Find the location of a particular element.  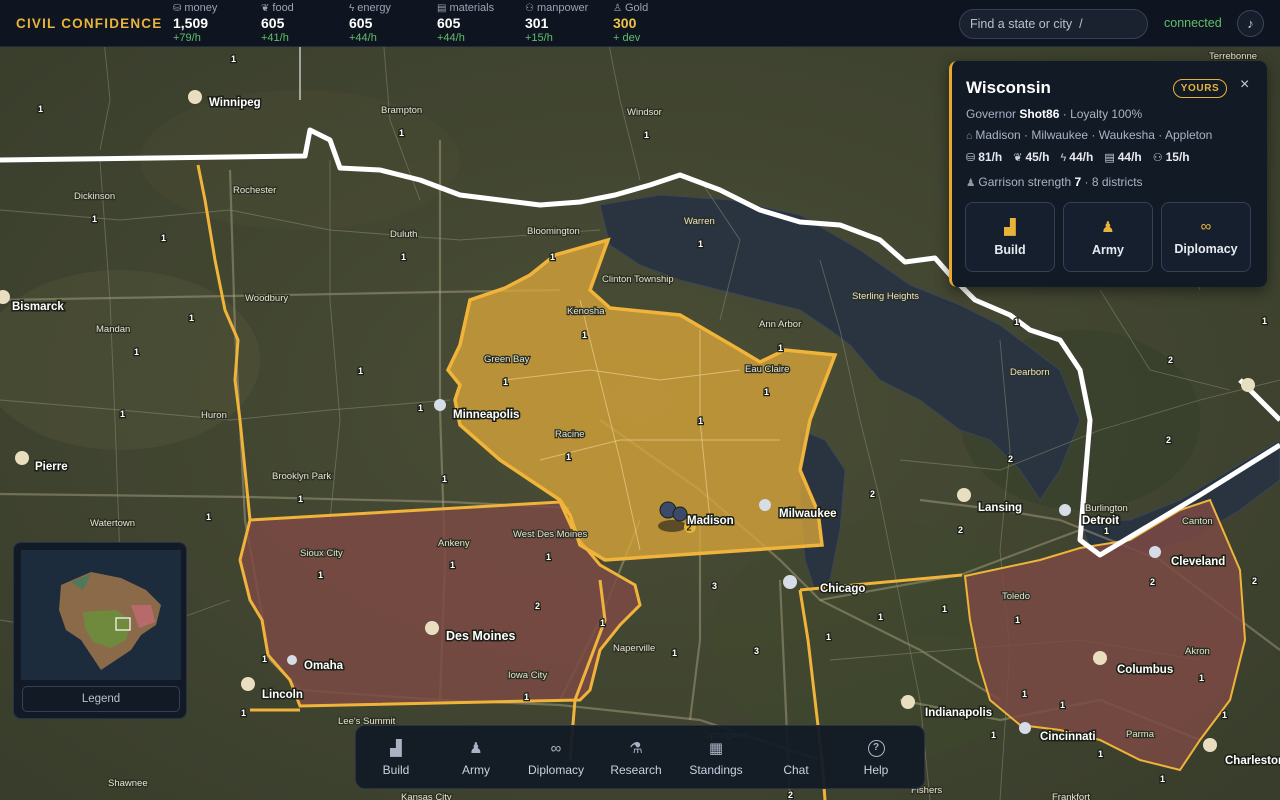

svg-text: Iowa City is located at coordinates (527, 675).